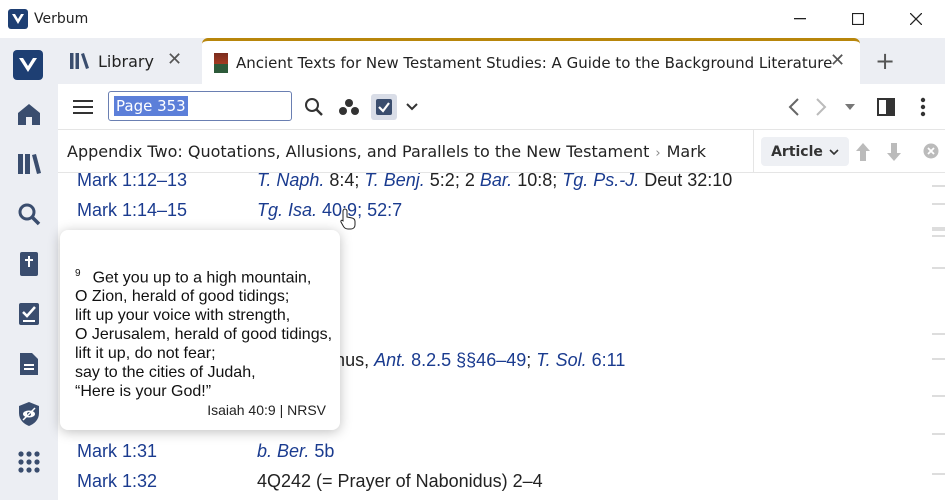  What do you see at coordinates (78, 273) in the screenshot?
I see `verse-number: 9` at bounding box center [78, 273].